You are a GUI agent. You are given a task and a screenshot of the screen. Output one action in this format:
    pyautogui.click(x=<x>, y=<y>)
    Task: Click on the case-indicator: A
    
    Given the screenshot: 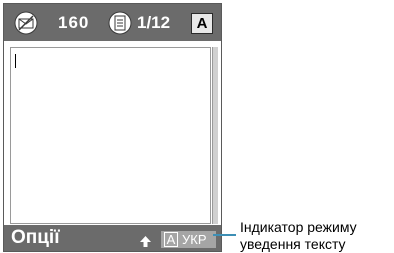 What is the action you would take?
    pyautogui.click(x=202, y=23)
    